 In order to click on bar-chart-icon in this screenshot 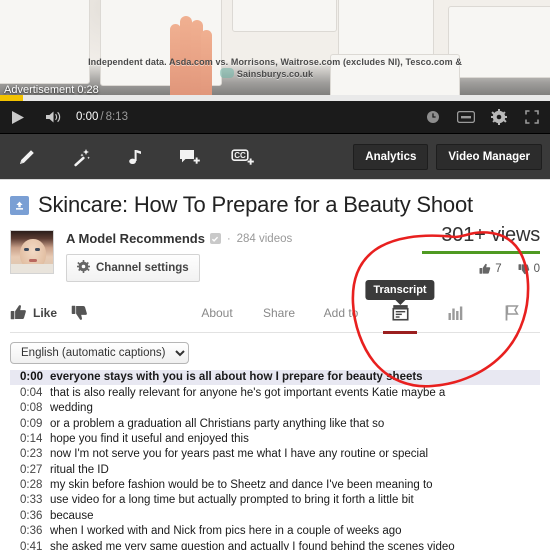, I will do `click(455, 313)`.